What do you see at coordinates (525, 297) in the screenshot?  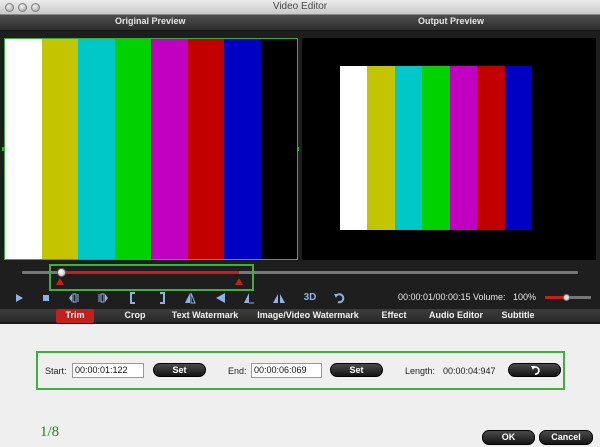 I see `volume-value: 100%` at bounding box center [525, 297].